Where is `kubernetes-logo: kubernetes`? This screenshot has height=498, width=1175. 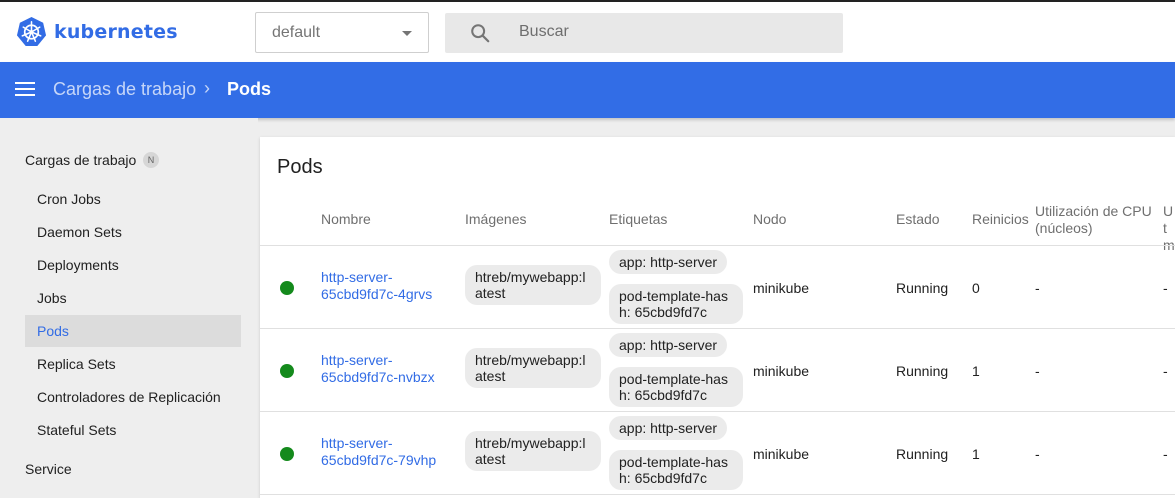
kubernetes-logo: kubernetes is located at coordinates (97, 31).